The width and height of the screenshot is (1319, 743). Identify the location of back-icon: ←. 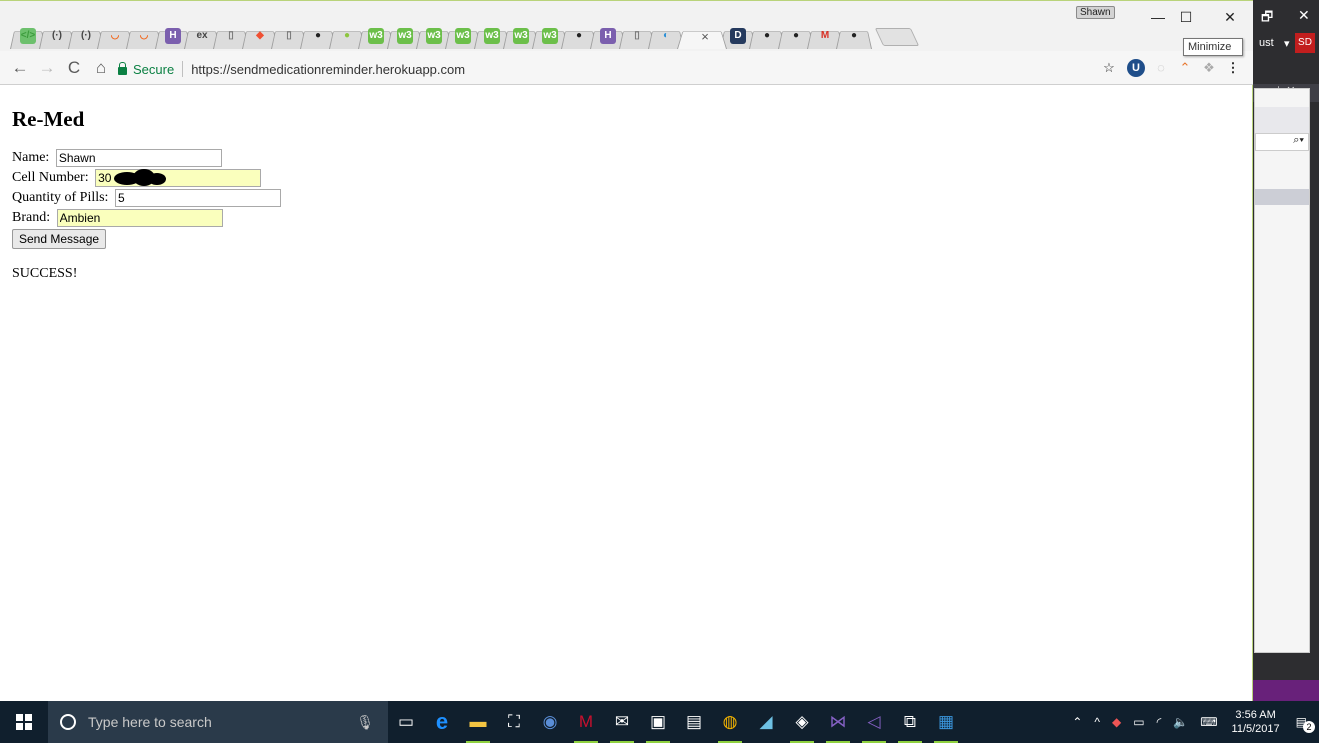
(20, 68).